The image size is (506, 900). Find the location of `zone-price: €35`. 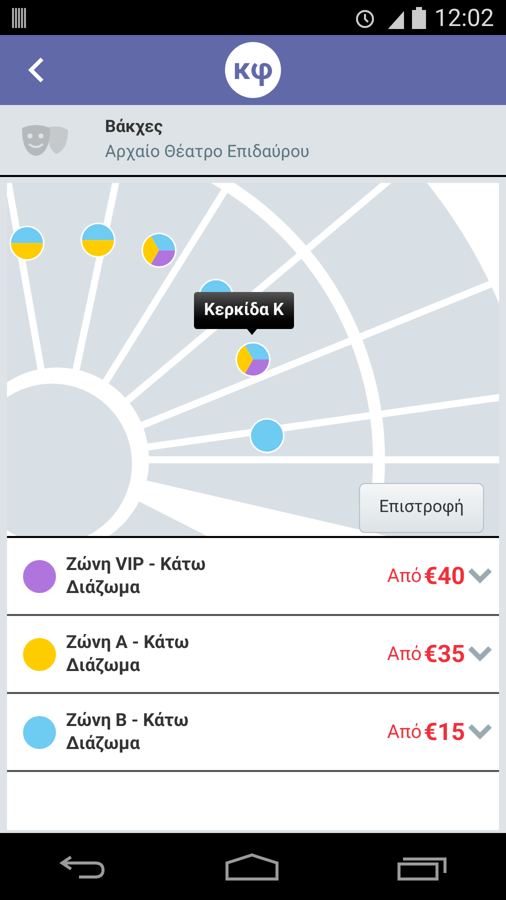

zone-price: €35 is located at coordinates (444, 654).